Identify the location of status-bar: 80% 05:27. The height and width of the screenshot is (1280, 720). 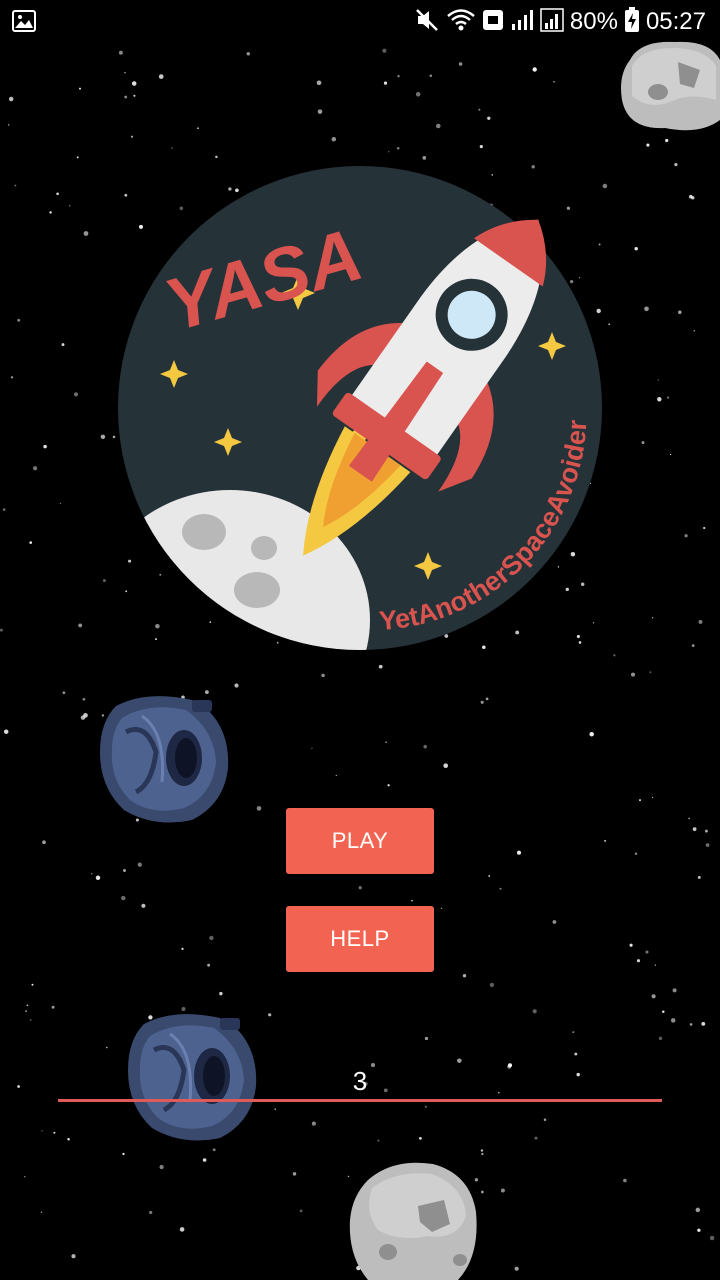
(360, 22).